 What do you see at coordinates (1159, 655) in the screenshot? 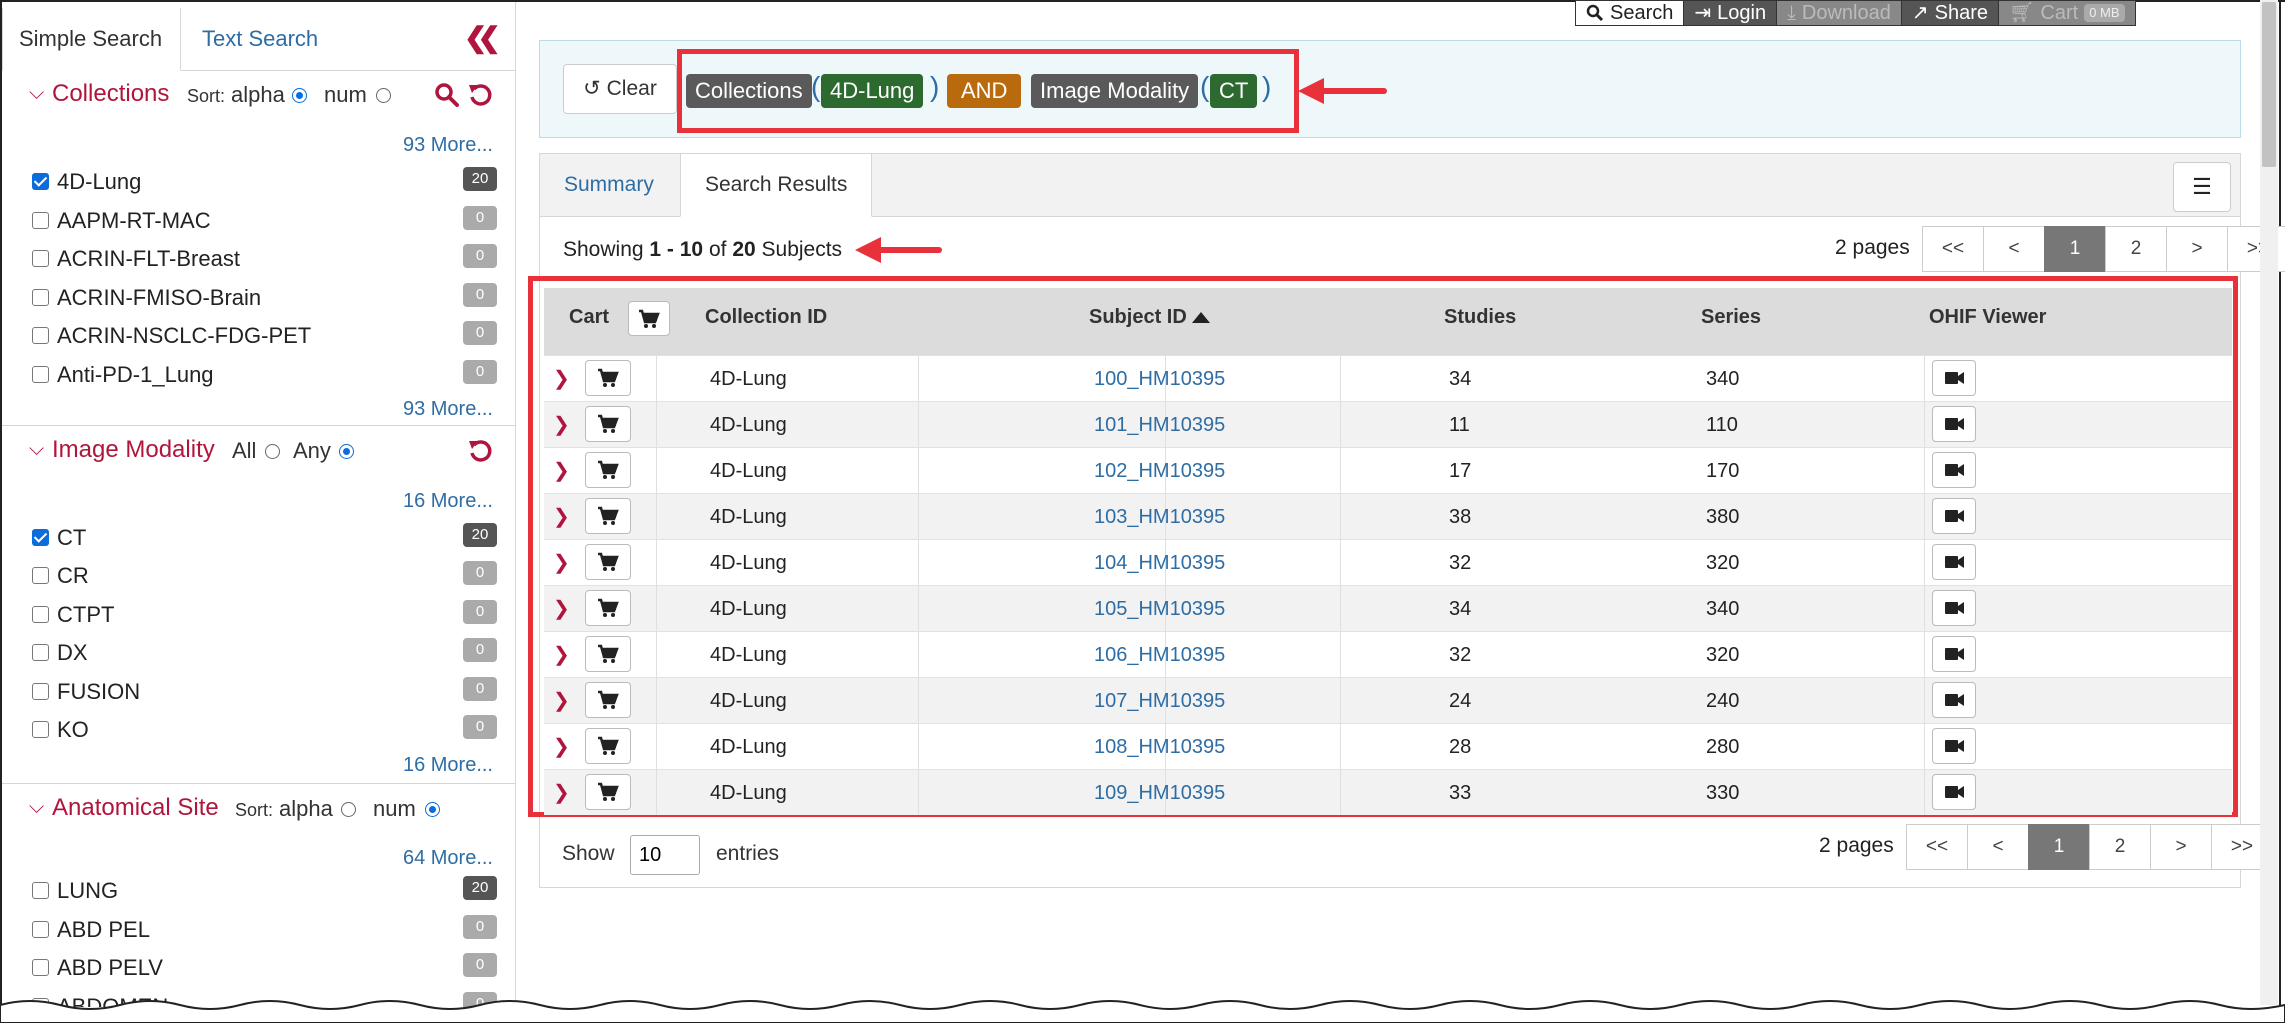
I see `cell-subject-id-link: 106_HM10395` at bounding box center [1159, 655].